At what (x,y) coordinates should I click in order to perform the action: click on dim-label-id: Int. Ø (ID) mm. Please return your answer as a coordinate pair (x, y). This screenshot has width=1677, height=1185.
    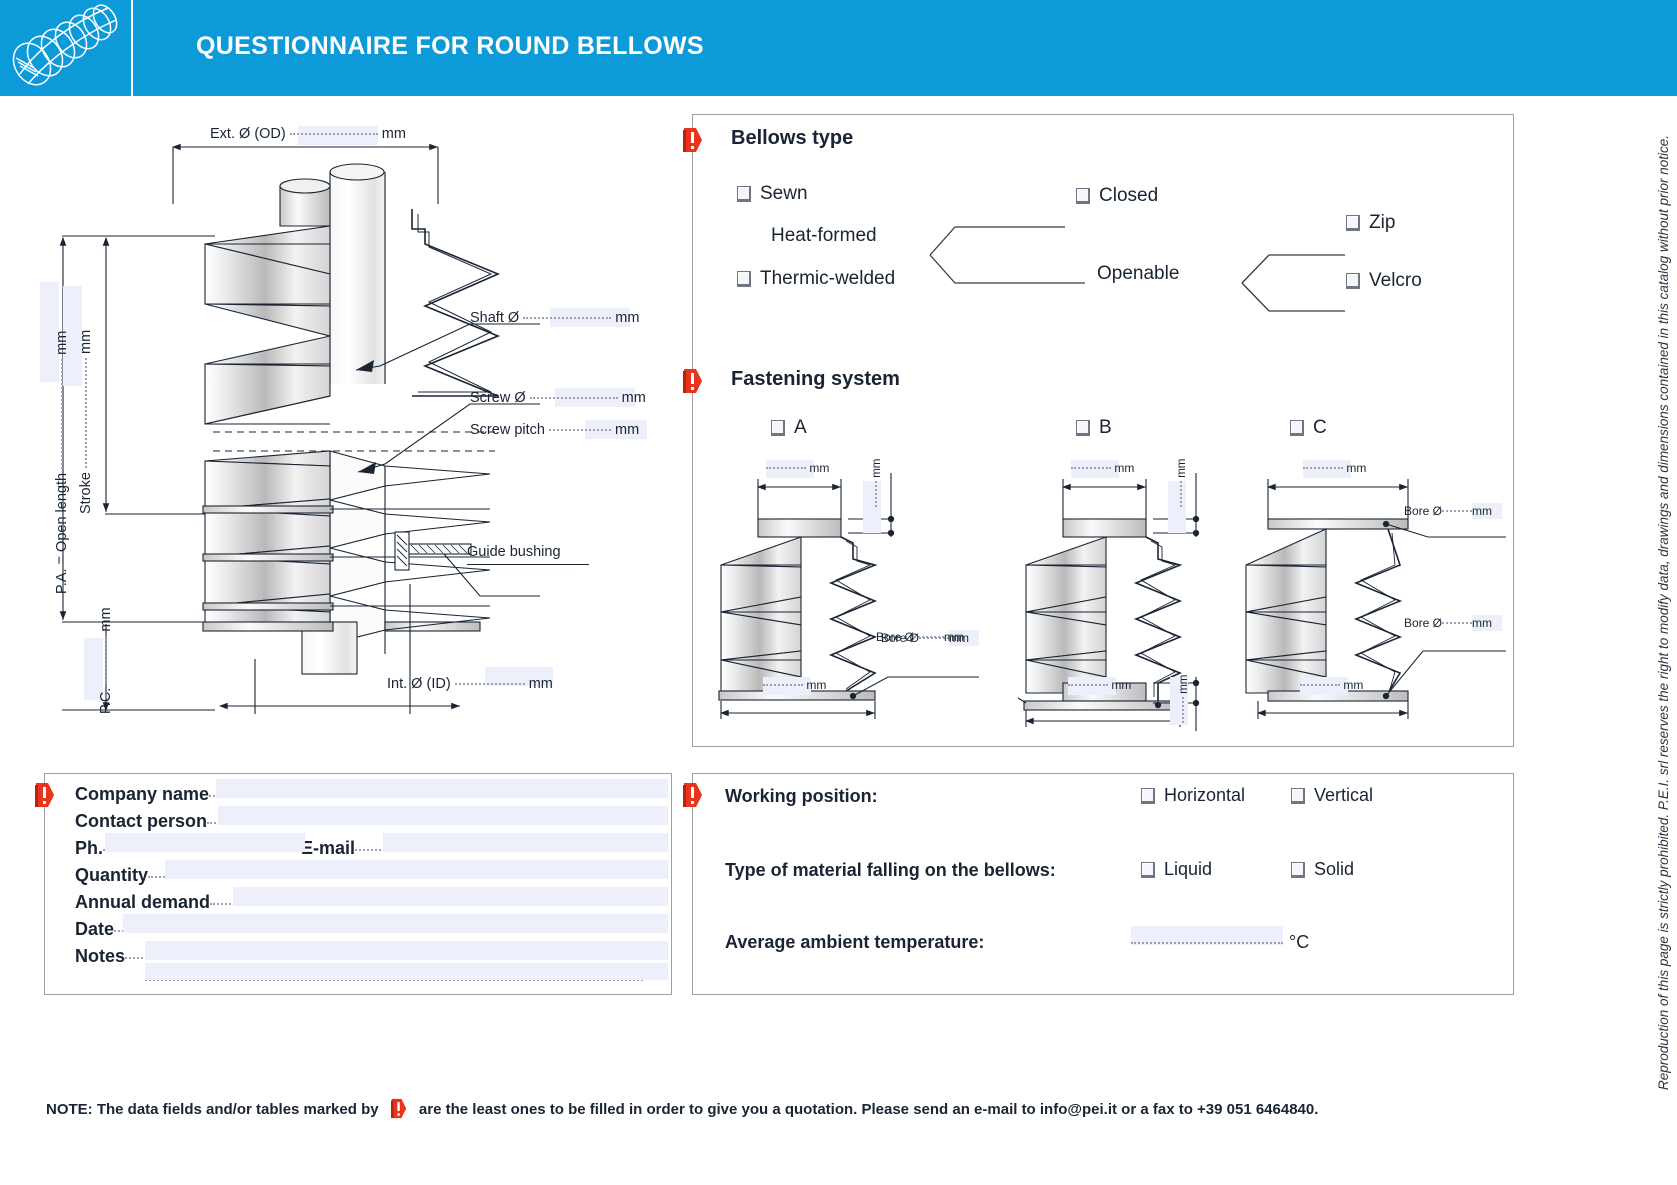
    Looking at the image, I should click on (470, 684).